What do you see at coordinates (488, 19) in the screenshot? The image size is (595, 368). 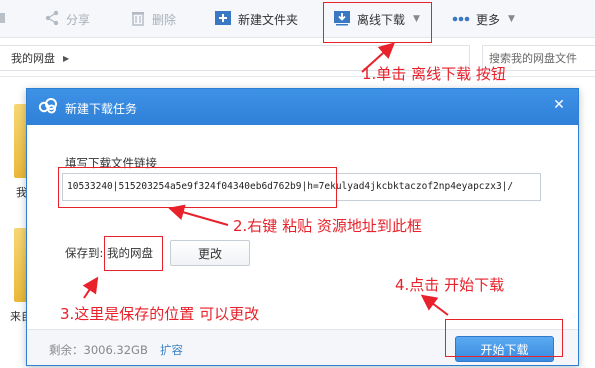 I see `more-label: 更多` at bounding box center [488, 19].